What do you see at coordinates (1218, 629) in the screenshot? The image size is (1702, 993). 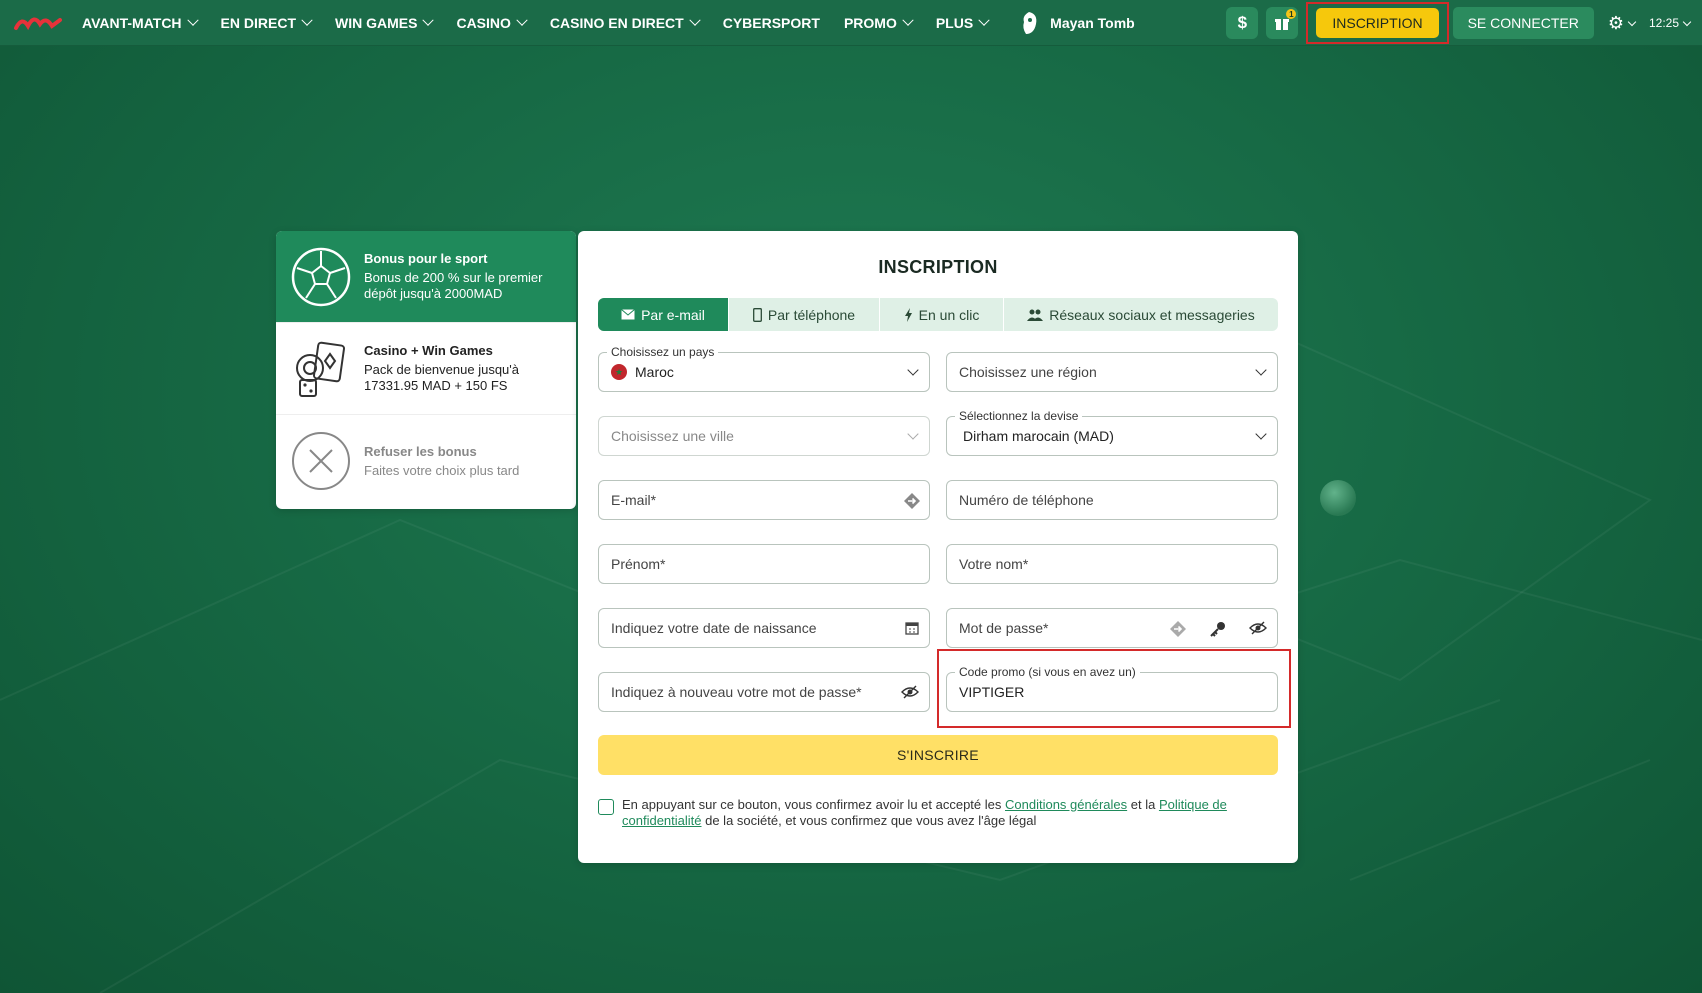 I see `key-icon` at bounding box center [1218, 629].